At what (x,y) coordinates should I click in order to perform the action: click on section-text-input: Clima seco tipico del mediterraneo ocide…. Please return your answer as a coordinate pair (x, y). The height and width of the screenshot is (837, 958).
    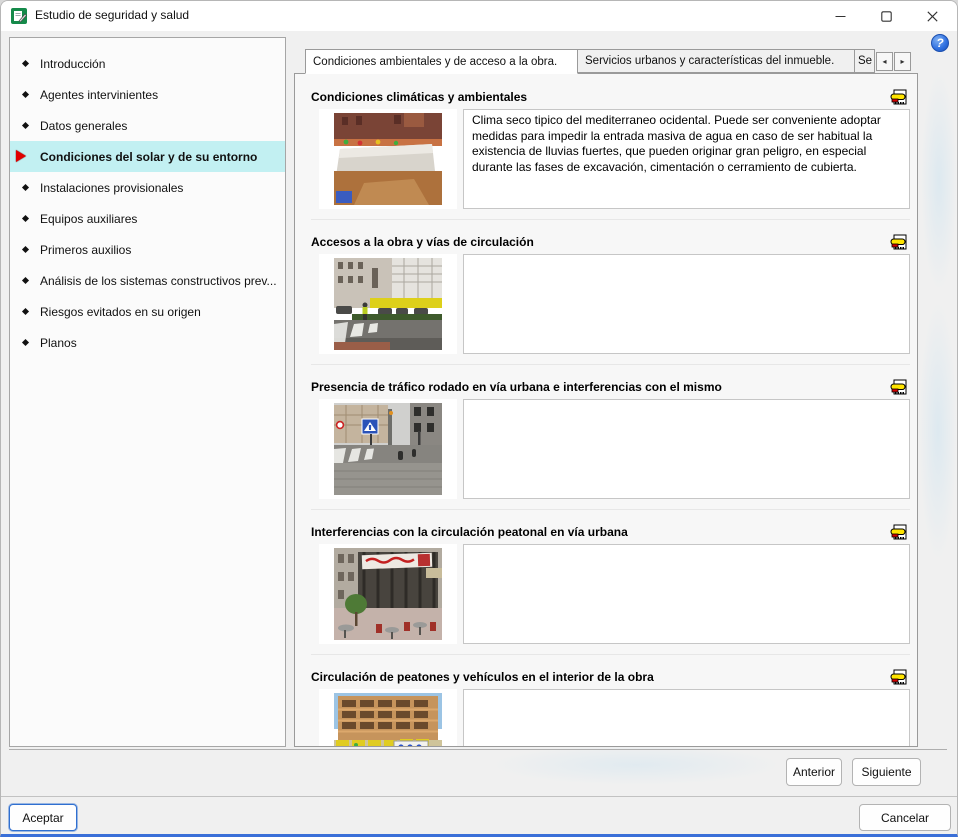
    Looking at the image, I should click on (686, 159).